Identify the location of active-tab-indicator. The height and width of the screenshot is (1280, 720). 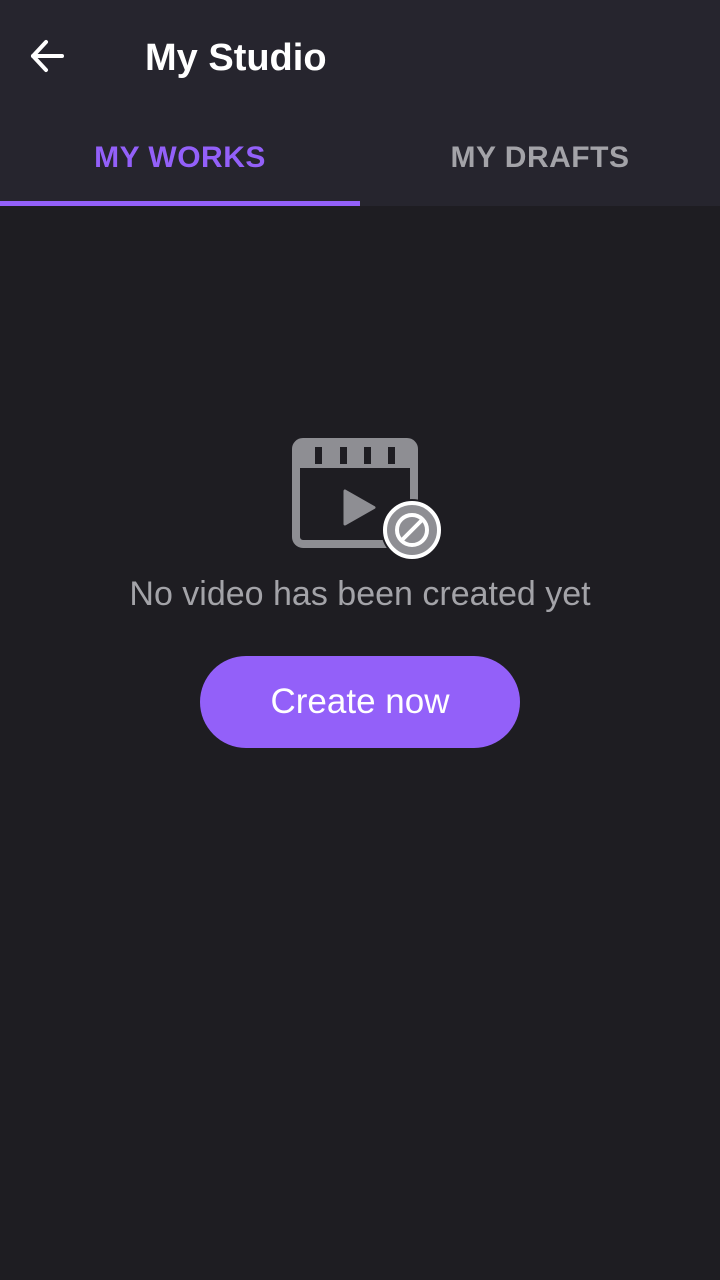
(180, 203).